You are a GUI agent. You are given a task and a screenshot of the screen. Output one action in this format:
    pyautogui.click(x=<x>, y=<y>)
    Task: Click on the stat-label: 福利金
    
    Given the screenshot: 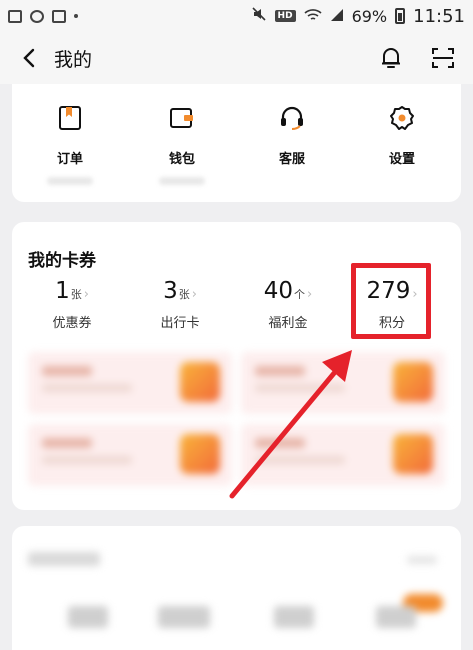 What is the action you would take?
    pyautogui.click(x=288, y=323)
    